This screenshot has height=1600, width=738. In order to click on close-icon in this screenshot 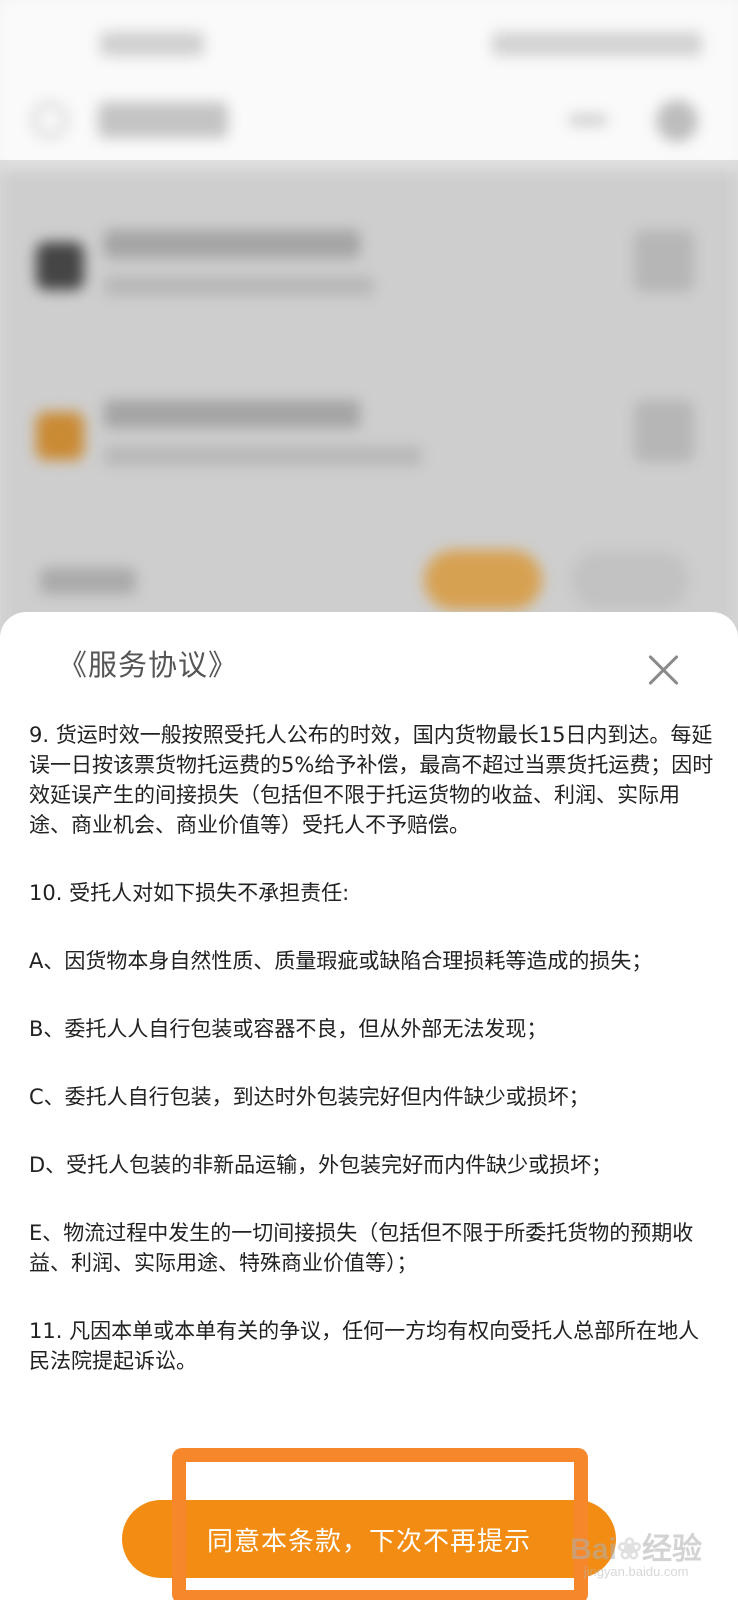, I will do `click(664, 670)`.